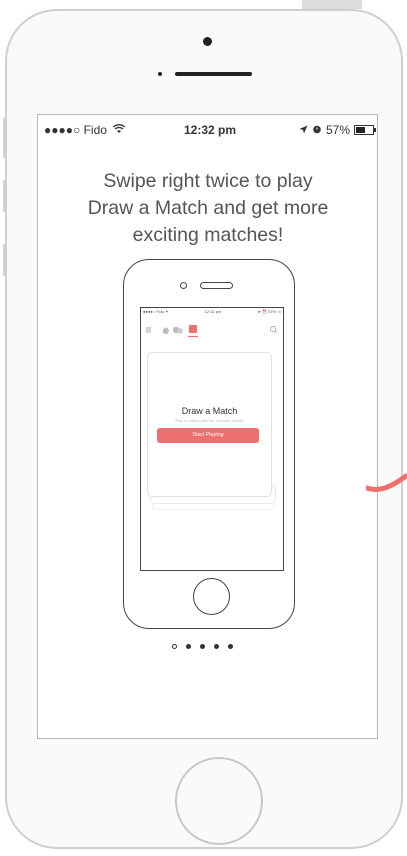 This screenshot has width=407, height=856. I want to click on card-subtitle: Play to match with the cooolest people, so click(209, 420).